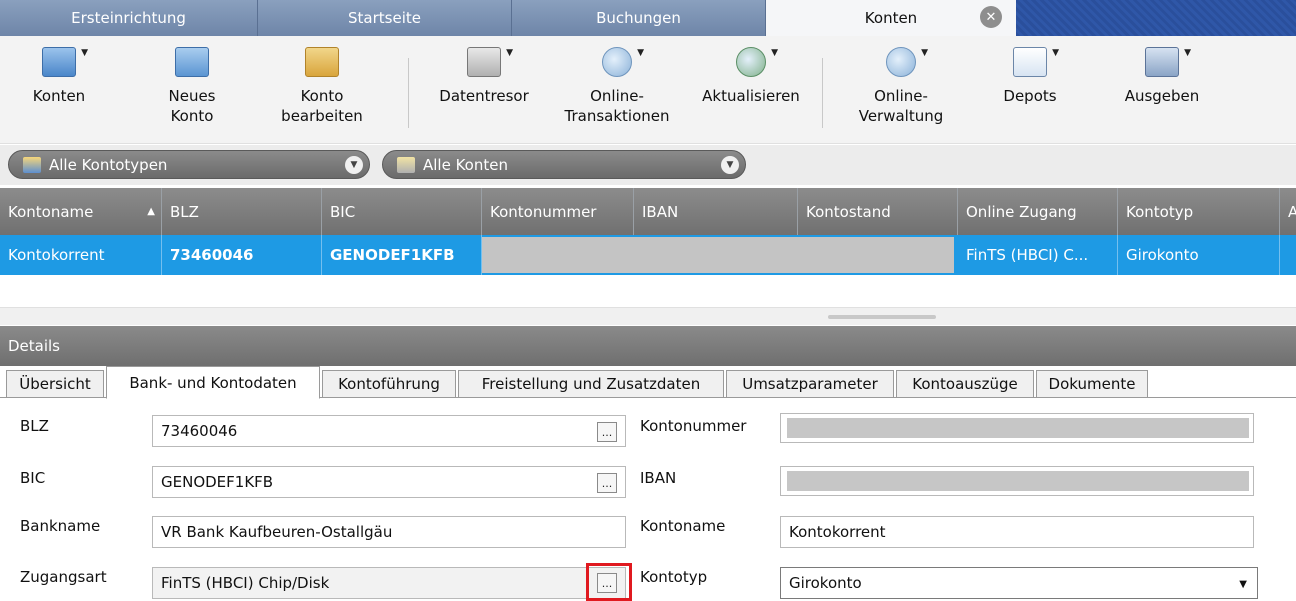  I want to click on tab-startseite: Startseite, so click(385, 18).